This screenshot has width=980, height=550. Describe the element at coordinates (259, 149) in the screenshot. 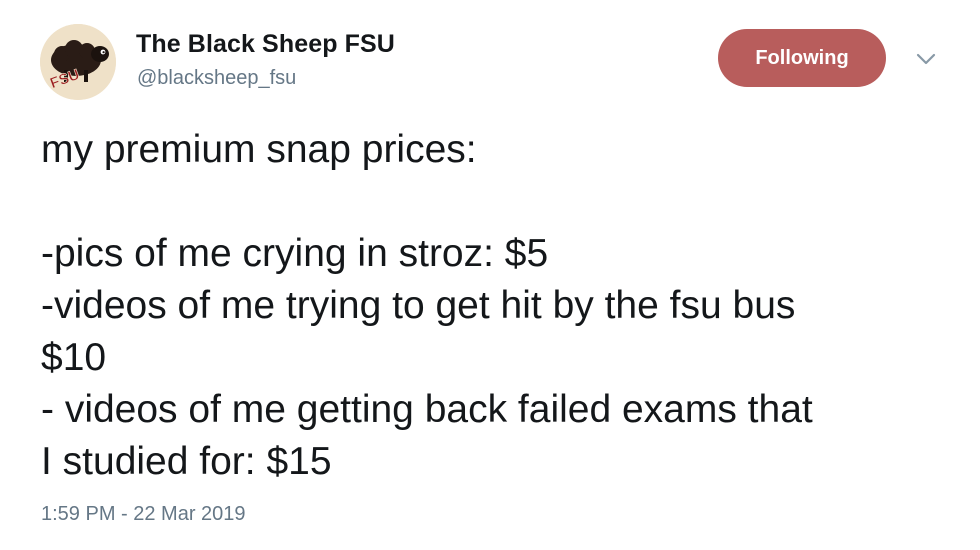

I see `tweet-line: my premium snap prices:` at that location.